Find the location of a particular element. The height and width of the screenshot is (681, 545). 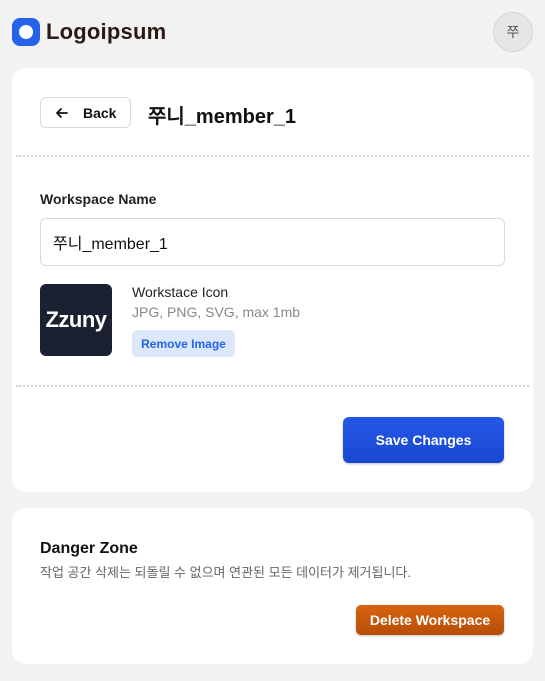

logo-icon is located at coordinates (26, 32).